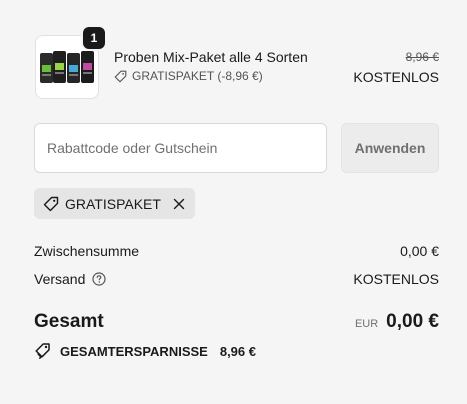 This screenshot has width=467, height=404. I want to click on apply-discount-button: Anwenden, so click(390, 148).